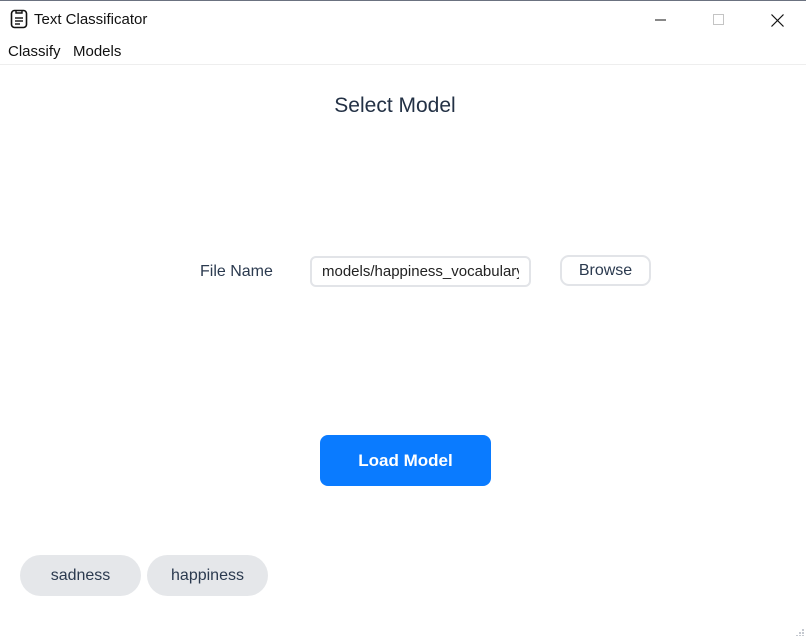  I want to click on minimize-button, so click(661, 20).